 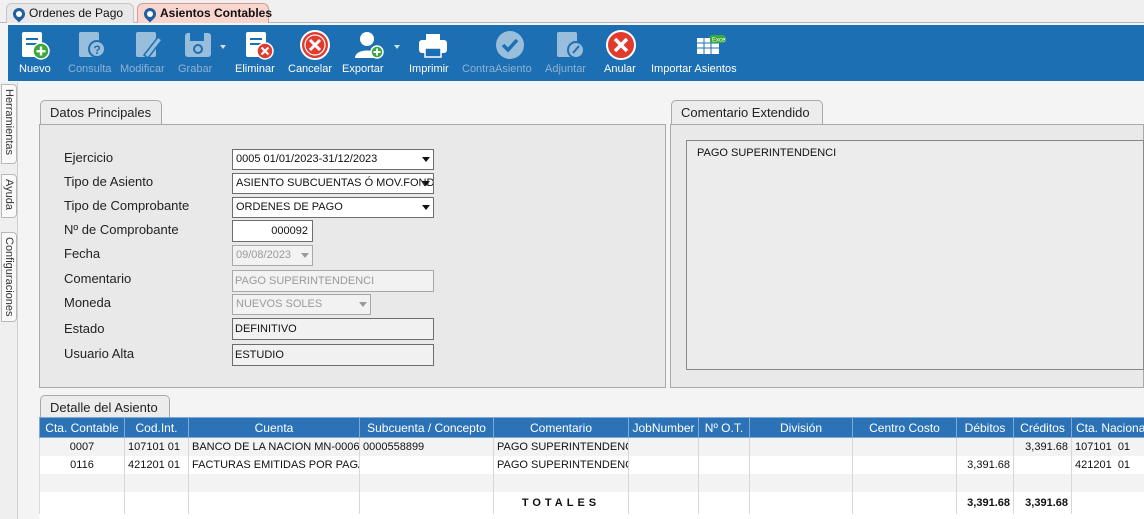 What do you see at coordinates (561, 502) in the screenshot?
I see `totals-label: TOTALES` at bounding box center [561, 502].